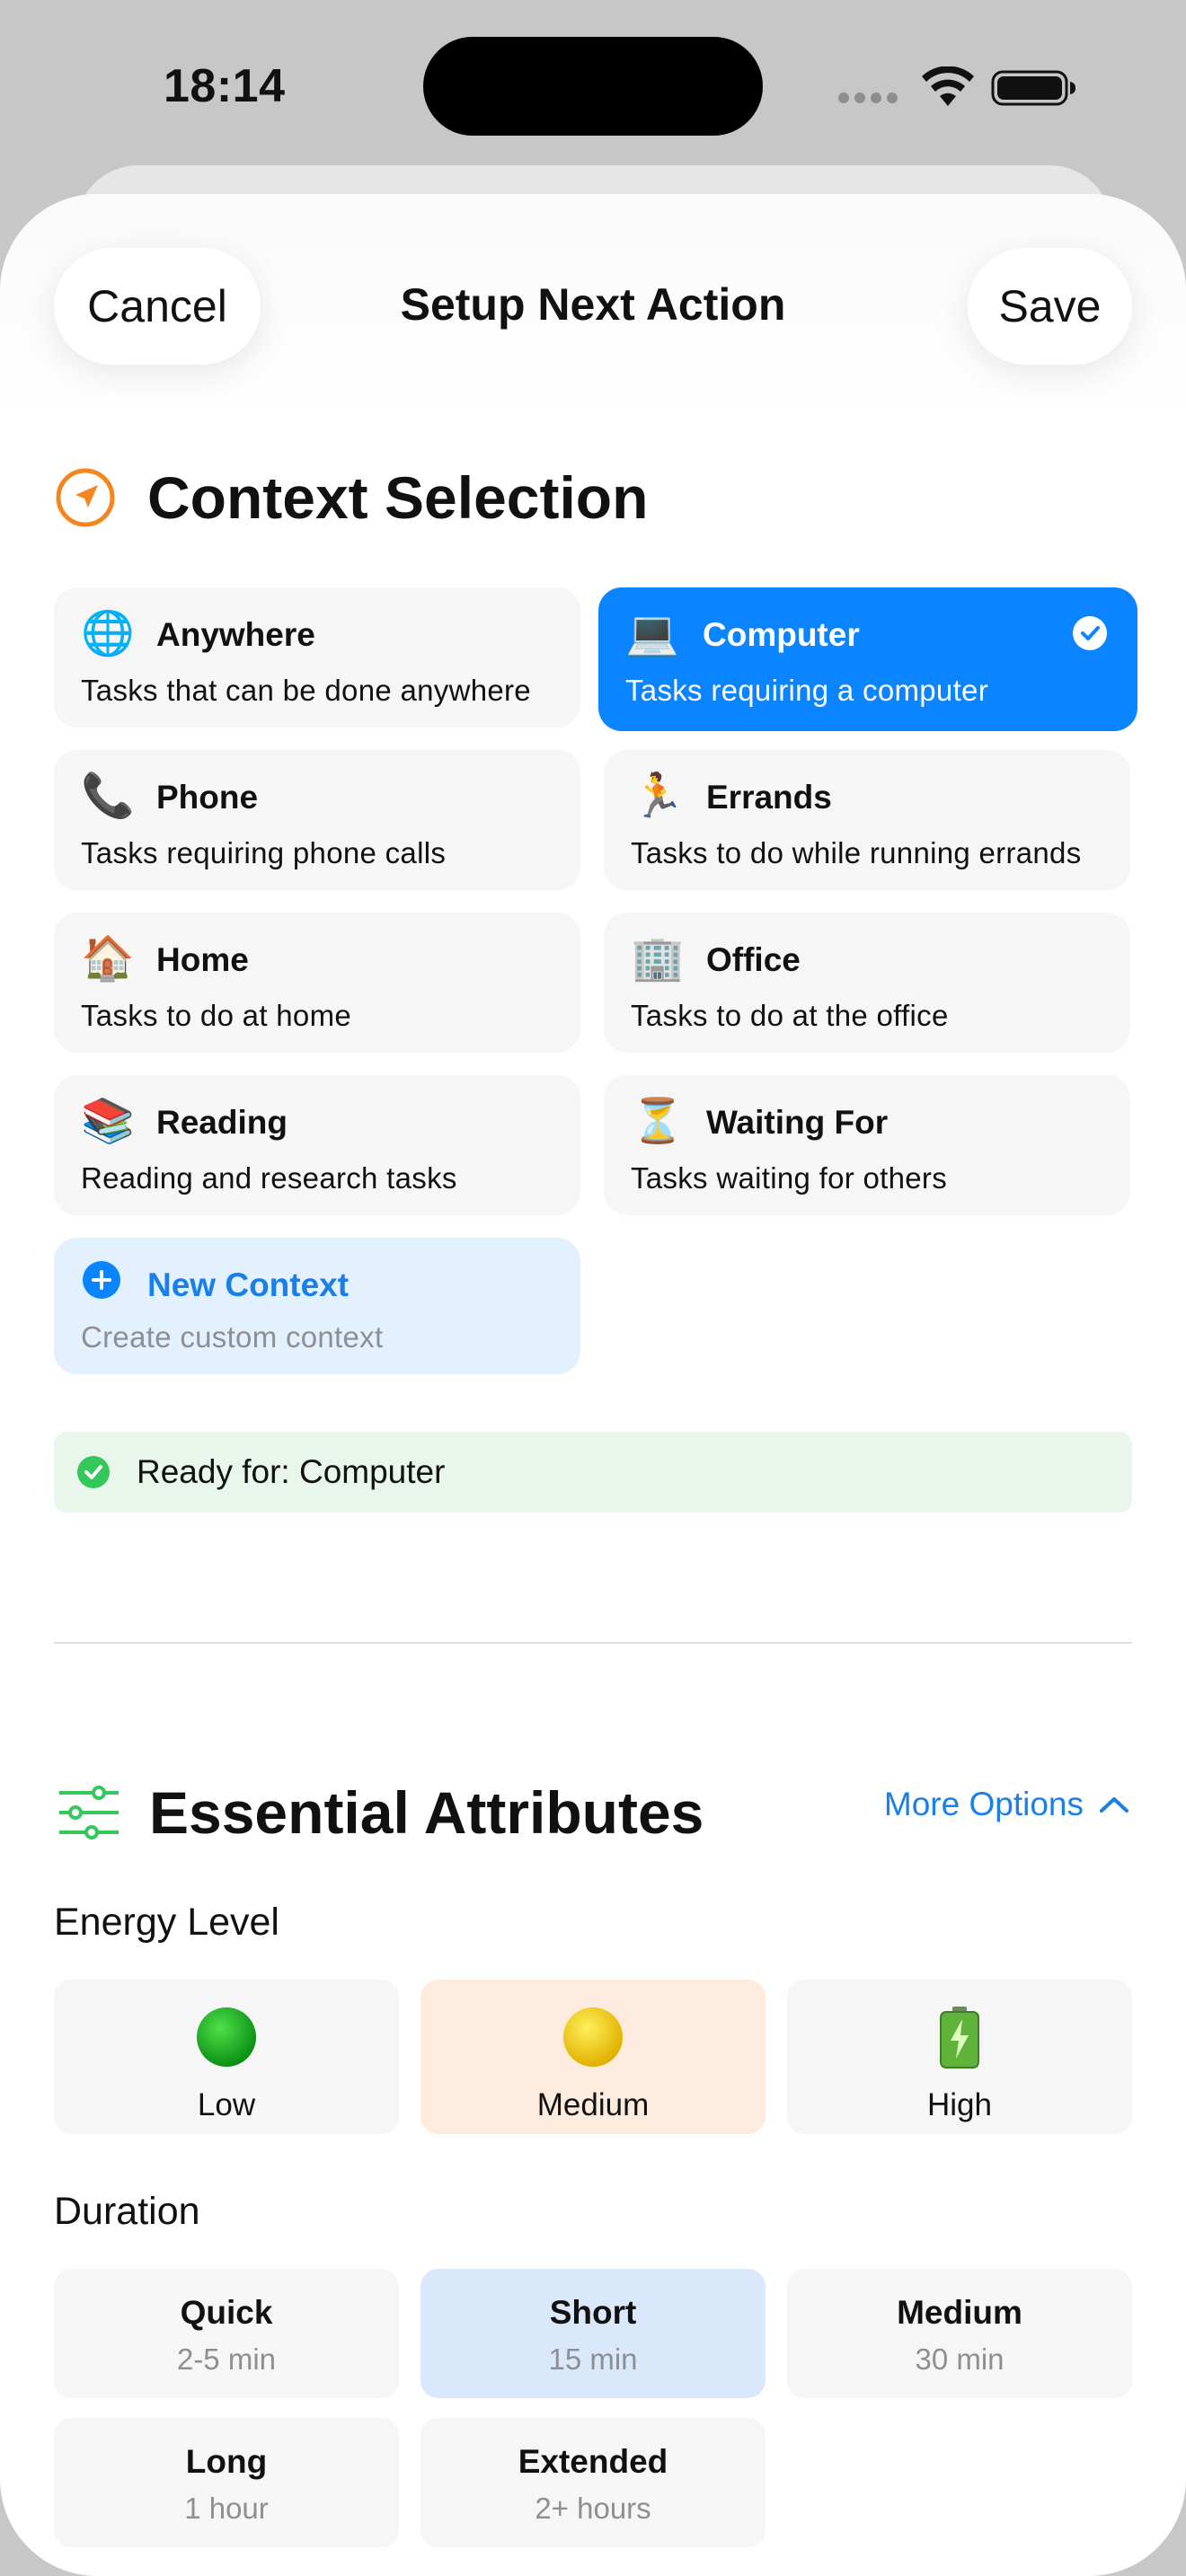 Image resolution: width=1186 pixels, height=2576 pixels. What do you see at coordinates (108, 959) in the screenshot?
I see `house-icon: 🏠` at bounding box center [108, 959].